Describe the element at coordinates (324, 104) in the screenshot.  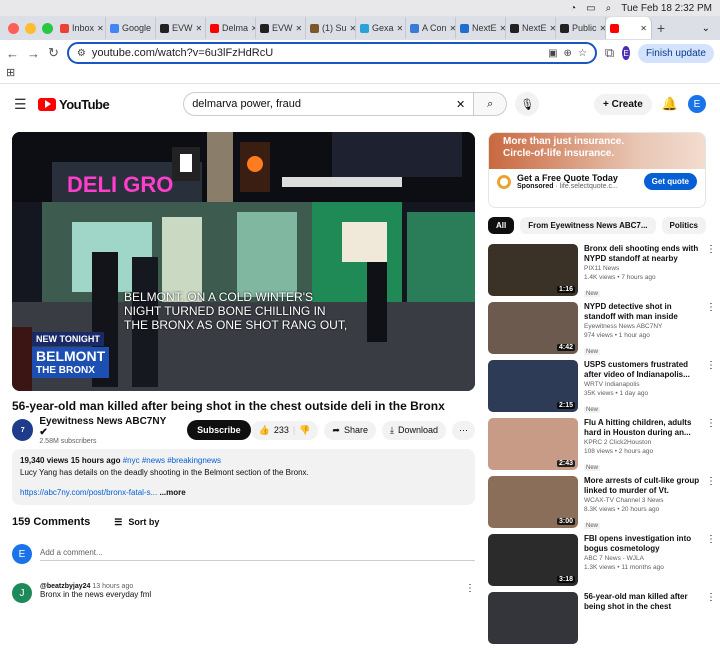
I see `search-query: delmarva power, fraud` at that location.